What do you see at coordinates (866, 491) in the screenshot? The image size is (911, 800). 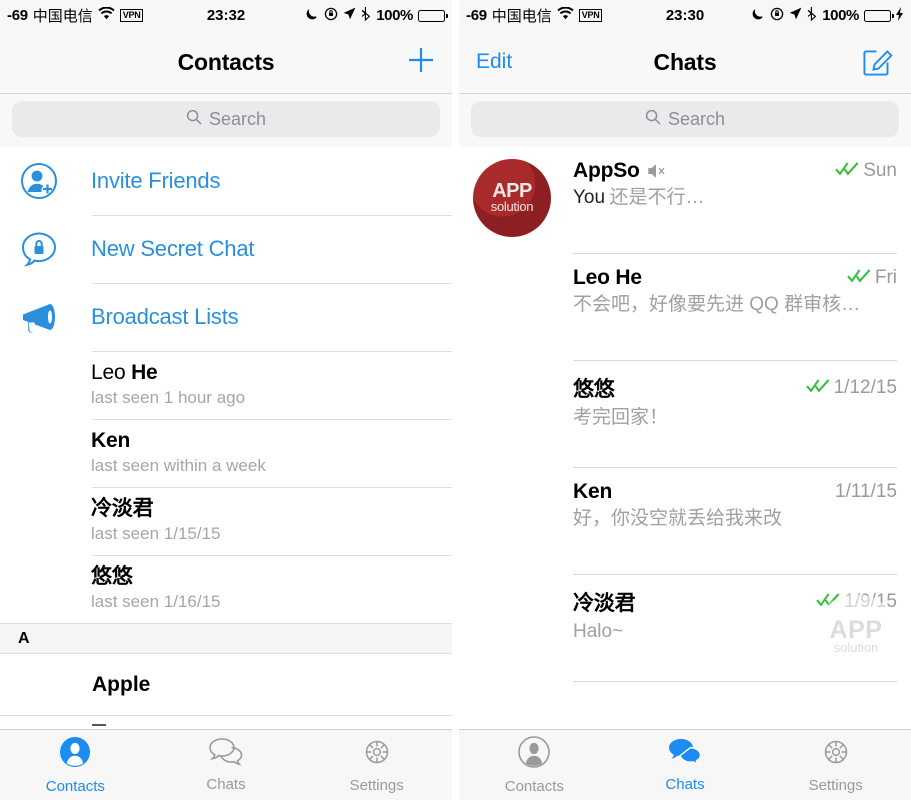 I see `chat-date: 1/11/15` at bounding box center [866, 491].